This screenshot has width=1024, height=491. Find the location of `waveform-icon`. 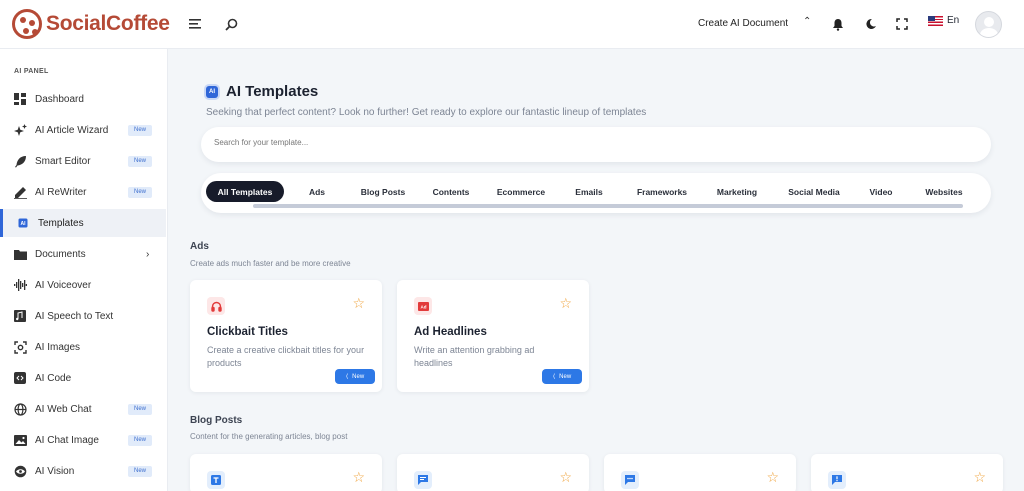

waveform-icon is located at coordinates (20, 285).